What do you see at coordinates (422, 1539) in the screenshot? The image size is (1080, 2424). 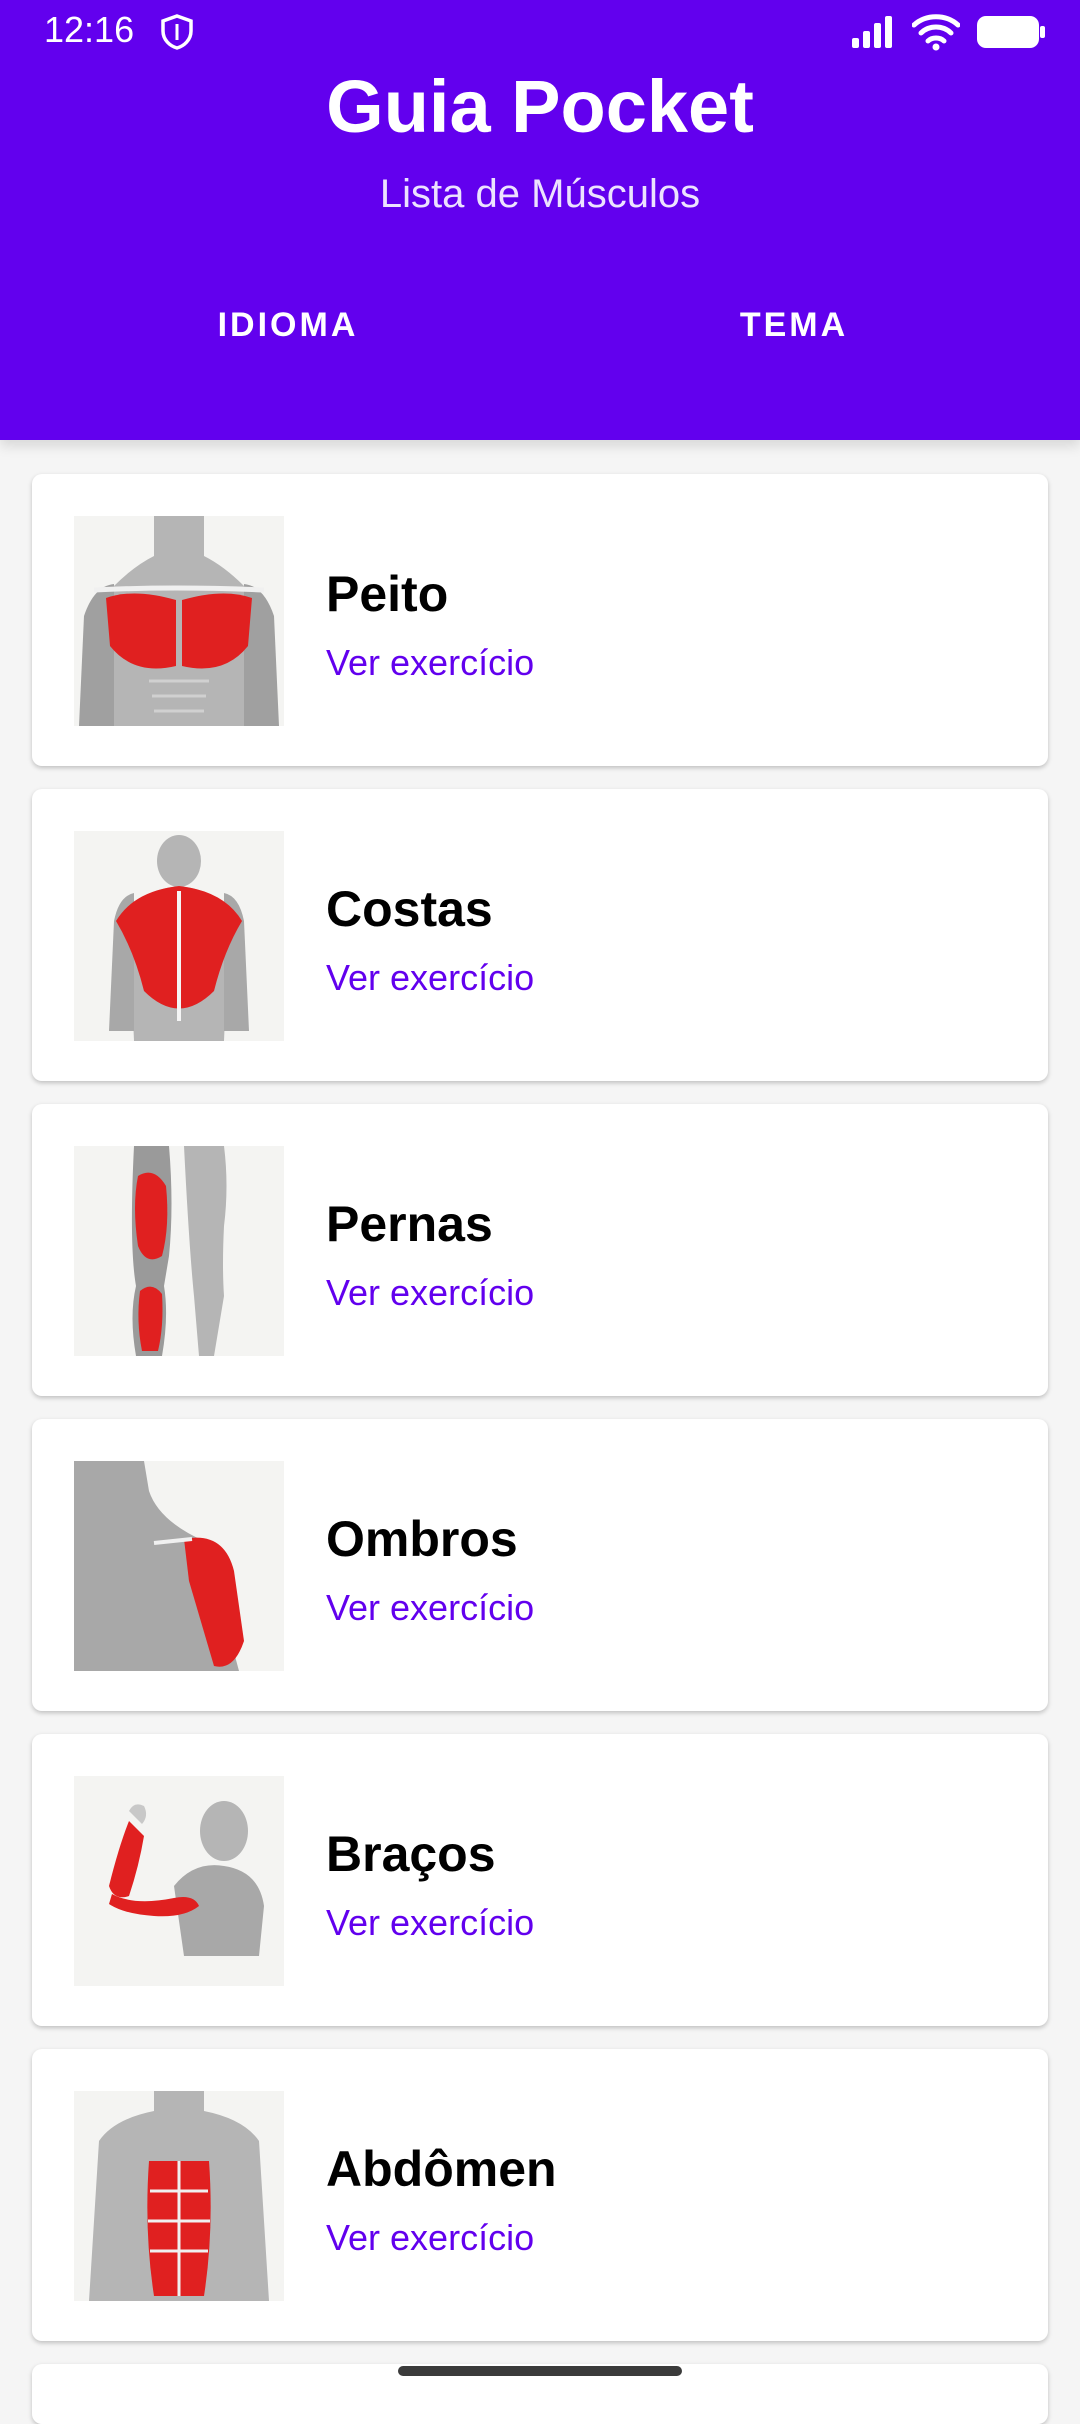 I see `muscle-name: Ombros` at bounding box center [422, 1539].